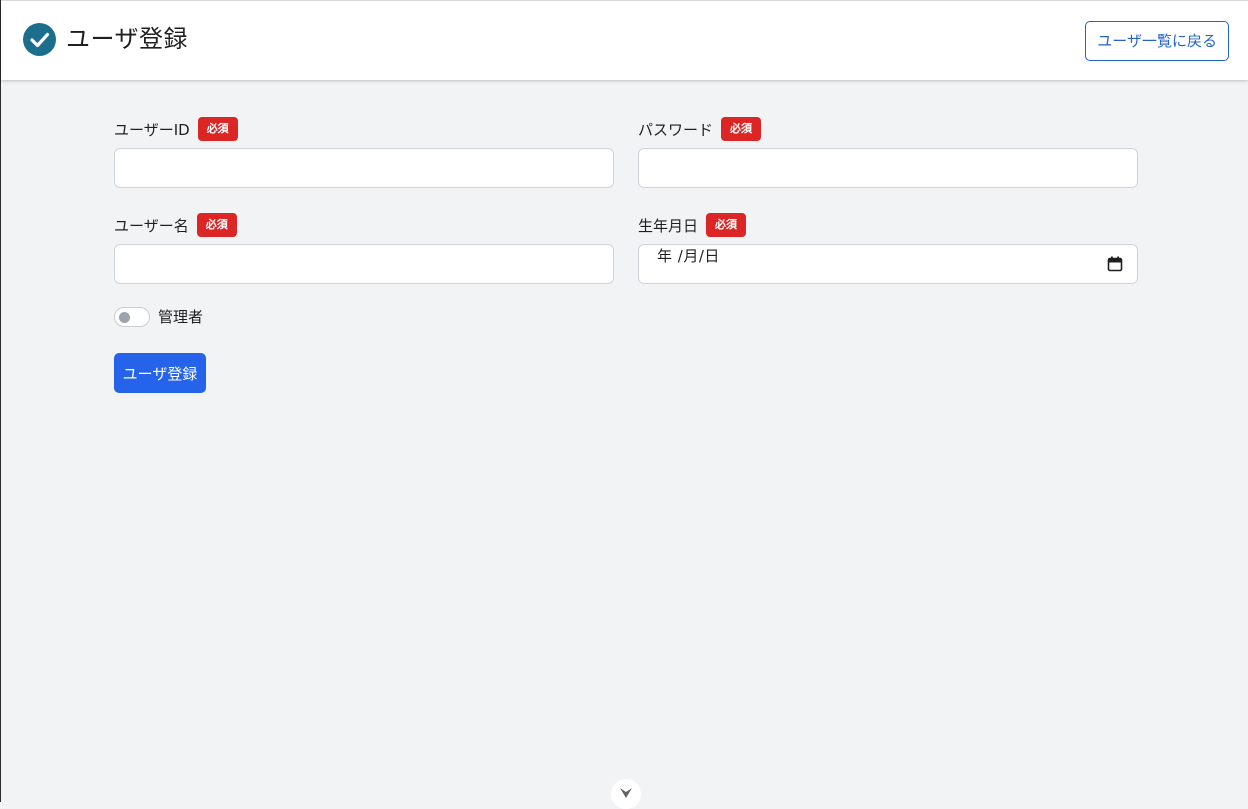 This screenshot has height=809, width=1248. What do you see at coordinates (124, 317) in the screenshot?
I see `toggle-knob` at bounding box center [124, 317].